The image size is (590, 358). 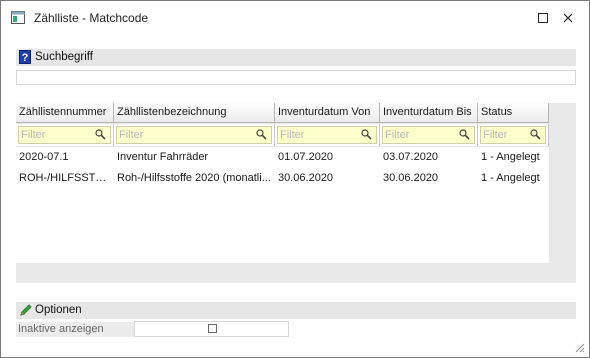 What do you see at coordinates (579, 347) in the screenshot?
I see `resize-grip-icon` at bounding box center [579, 347].